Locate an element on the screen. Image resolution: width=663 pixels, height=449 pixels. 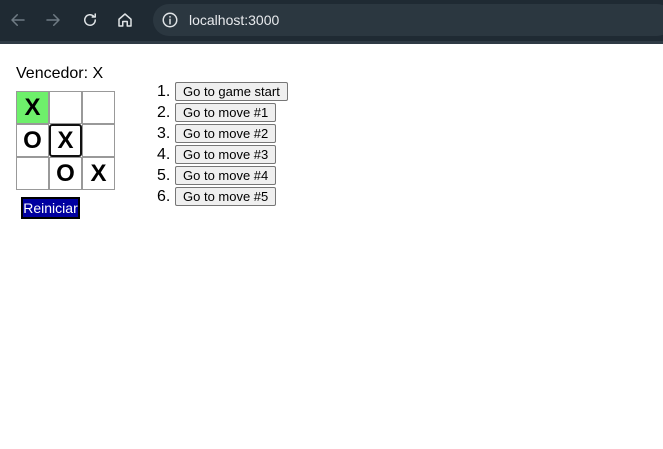
list-item: 3. Go to move #2 is located at coordinates (222, 133).